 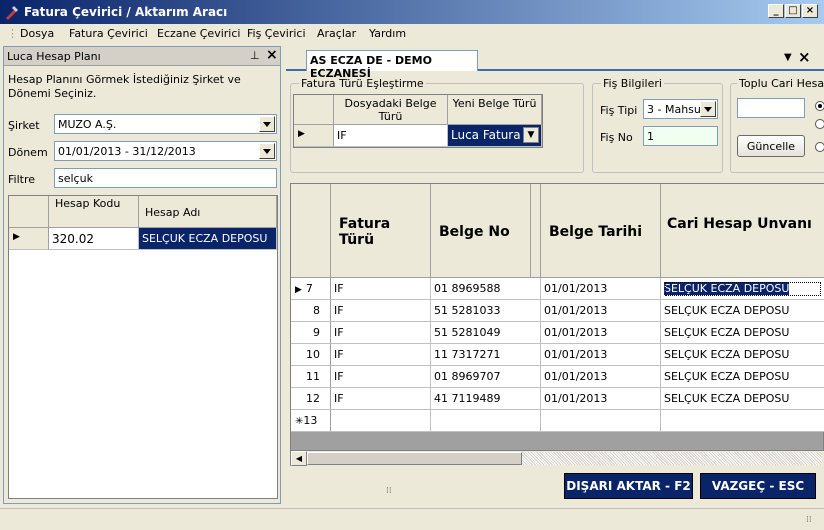 I want to click on table-cell-selected: SELÇUK ECZA DEPOSU, so click(x=208, y=239).